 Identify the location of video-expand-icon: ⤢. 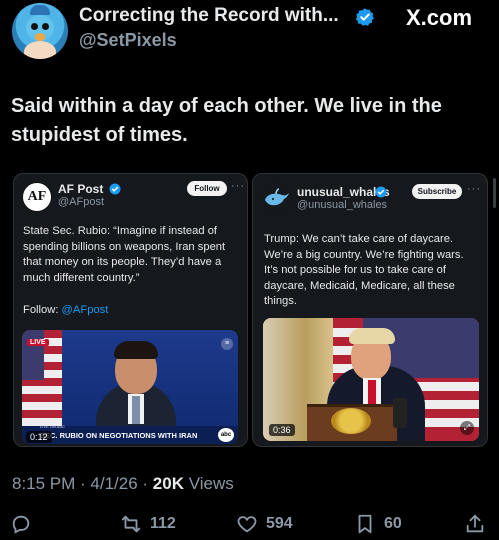
(467, 428).